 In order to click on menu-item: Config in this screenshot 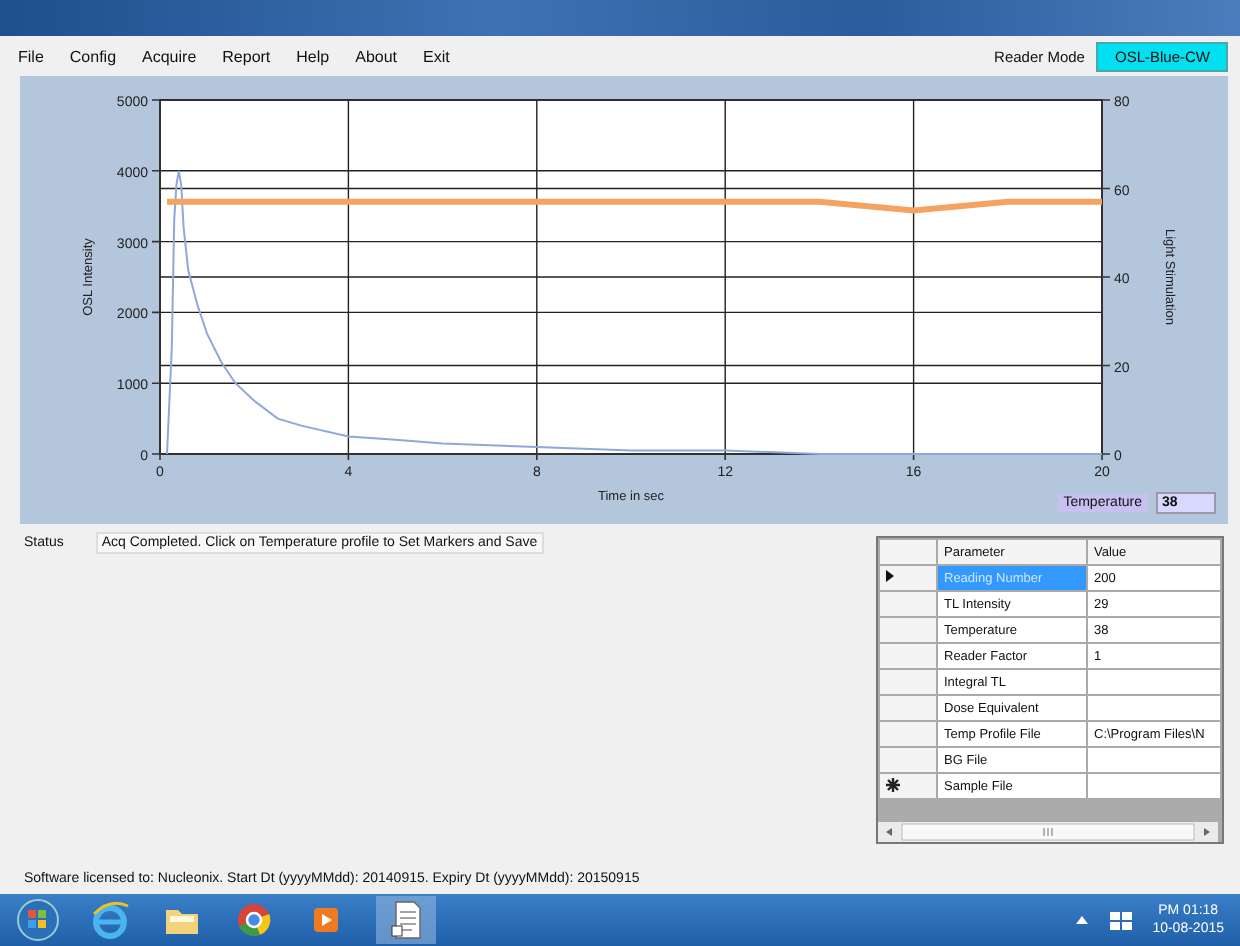, I will do `click(93, 56)`.